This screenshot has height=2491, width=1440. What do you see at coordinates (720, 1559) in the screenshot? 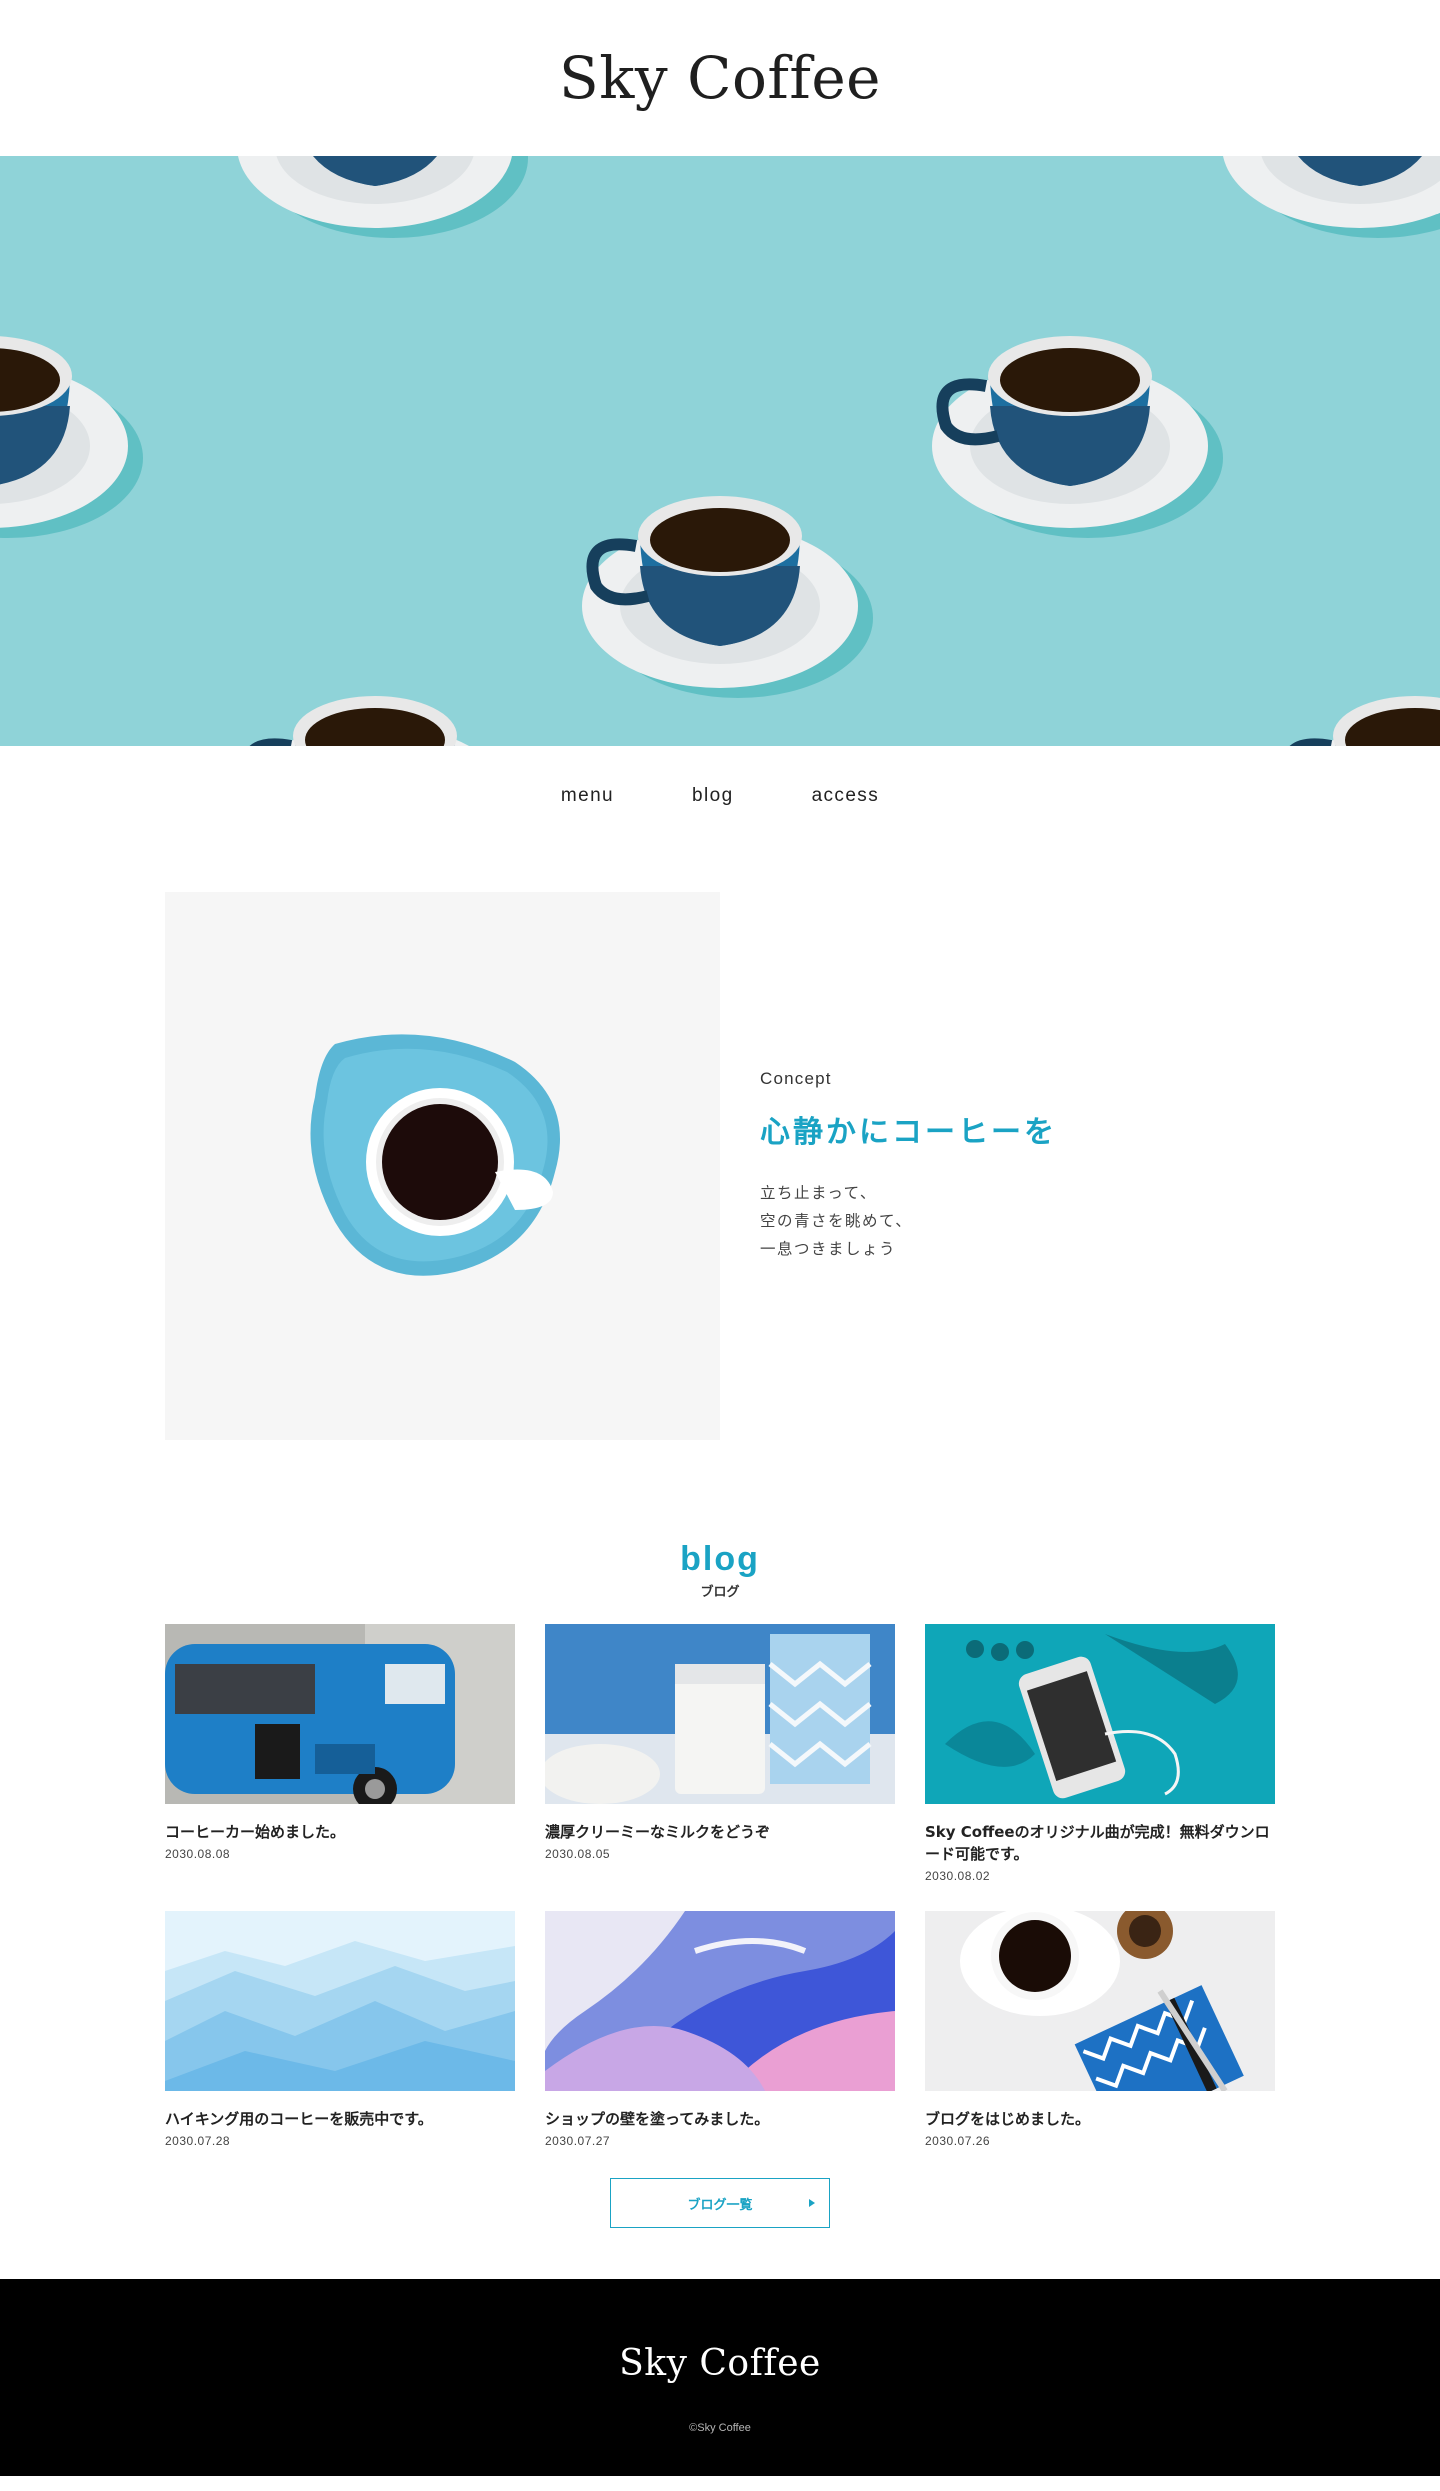
I see `blog-title: blog` at bounding box center [720, 1559].